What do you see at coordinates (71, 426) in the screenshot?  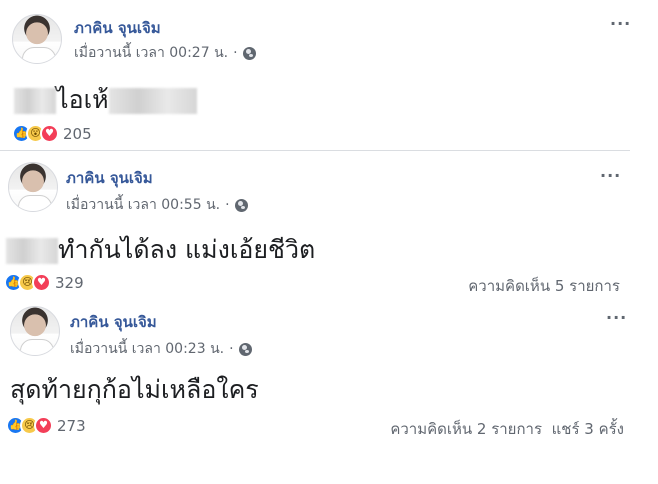 I see `reaction-count: 273` at bounding box center [71, 426].